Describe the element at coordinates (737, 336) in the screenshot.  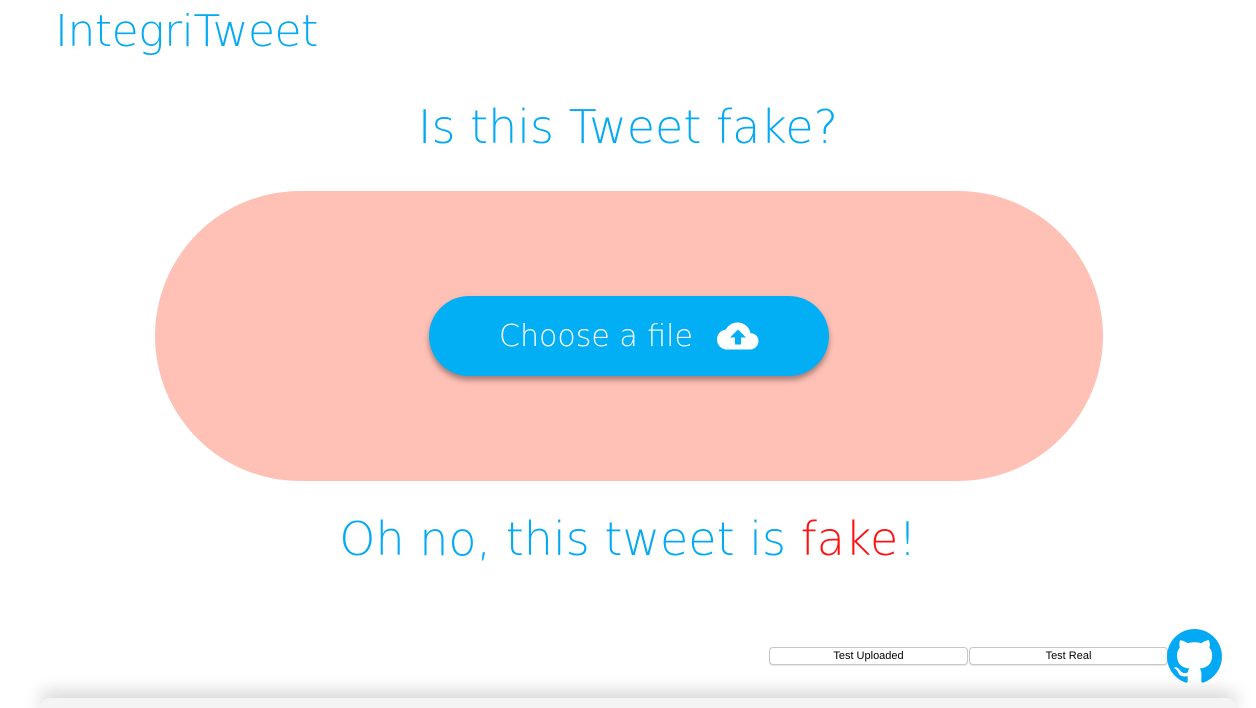
I see `cloud-upload-icon` at that location.